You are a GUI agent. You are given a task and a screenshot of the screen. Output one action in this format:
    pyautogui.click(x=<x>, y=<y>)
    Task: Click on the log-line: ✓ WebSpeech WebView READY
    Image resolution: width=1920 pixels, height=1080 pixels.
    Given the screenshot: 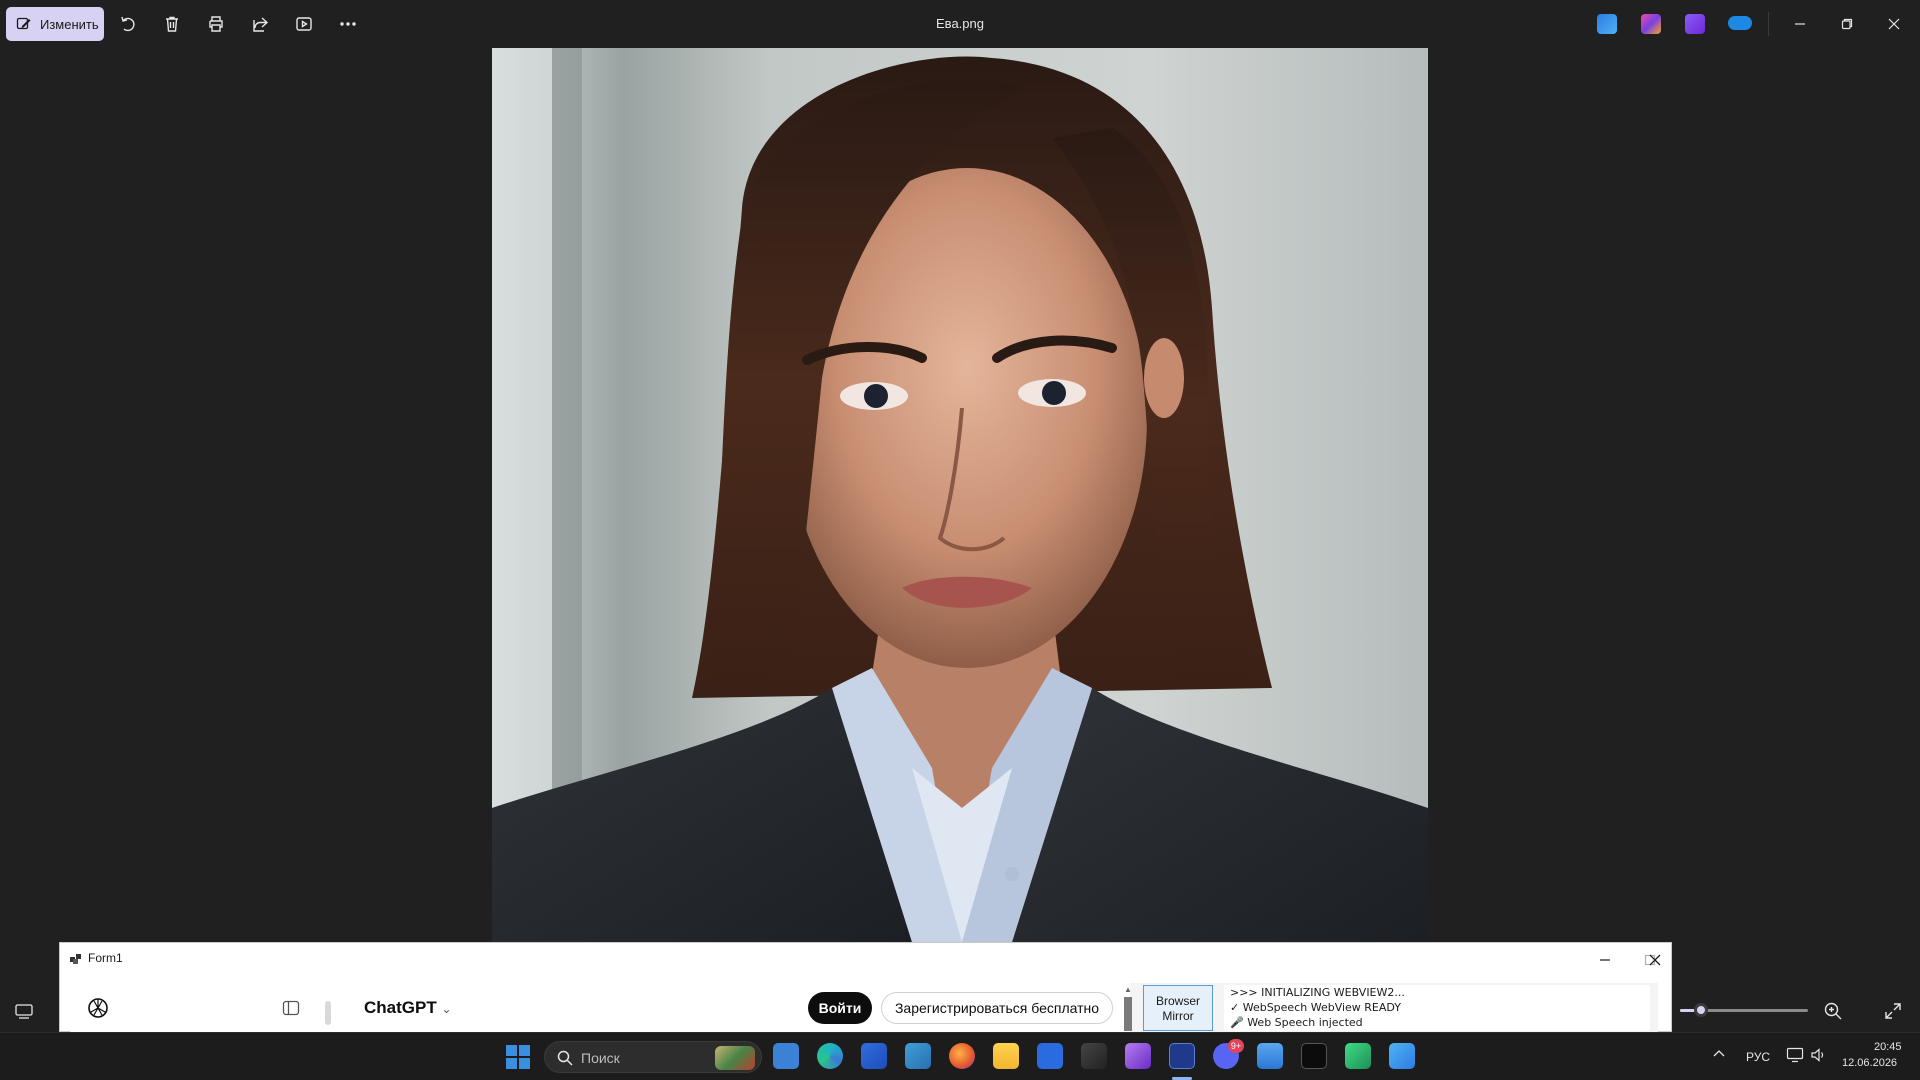 What is the action you would take?
    pyautogui.click(x=1315, y=1007)
    